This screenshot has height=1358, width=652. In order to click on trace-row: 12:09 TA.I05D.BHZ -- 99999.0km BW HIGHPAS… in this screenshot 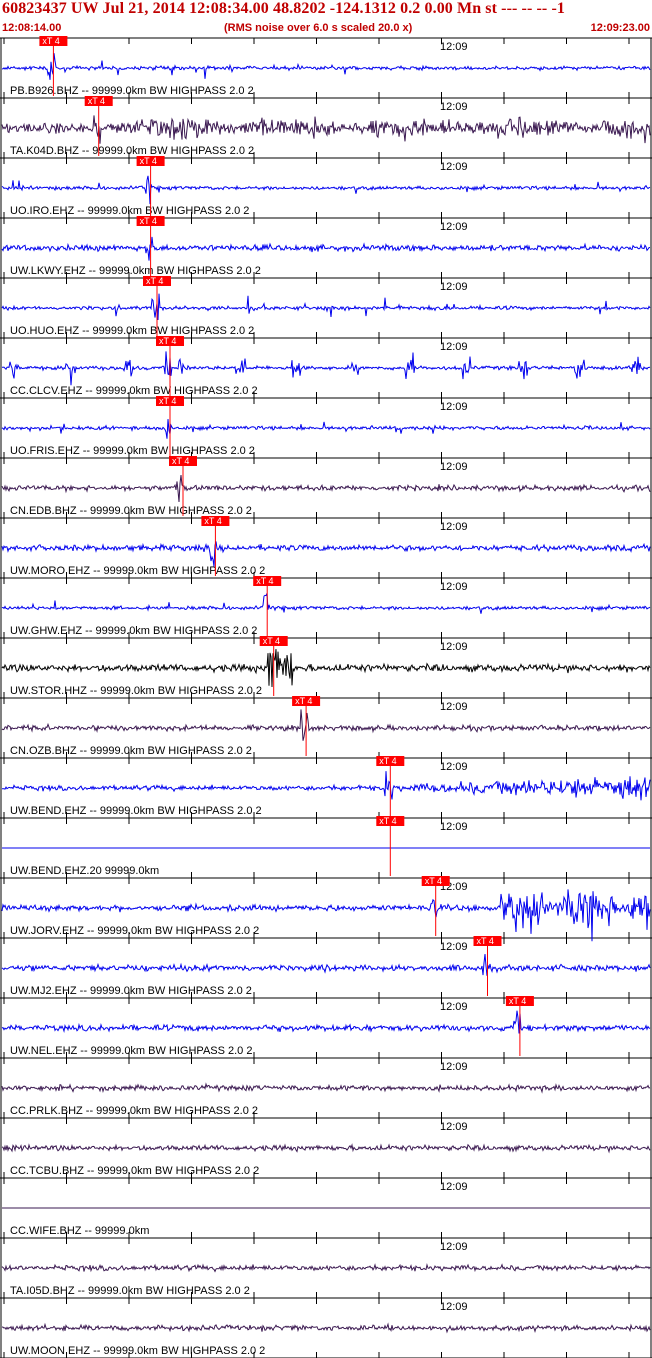, I will do `click(326, 1268)`.